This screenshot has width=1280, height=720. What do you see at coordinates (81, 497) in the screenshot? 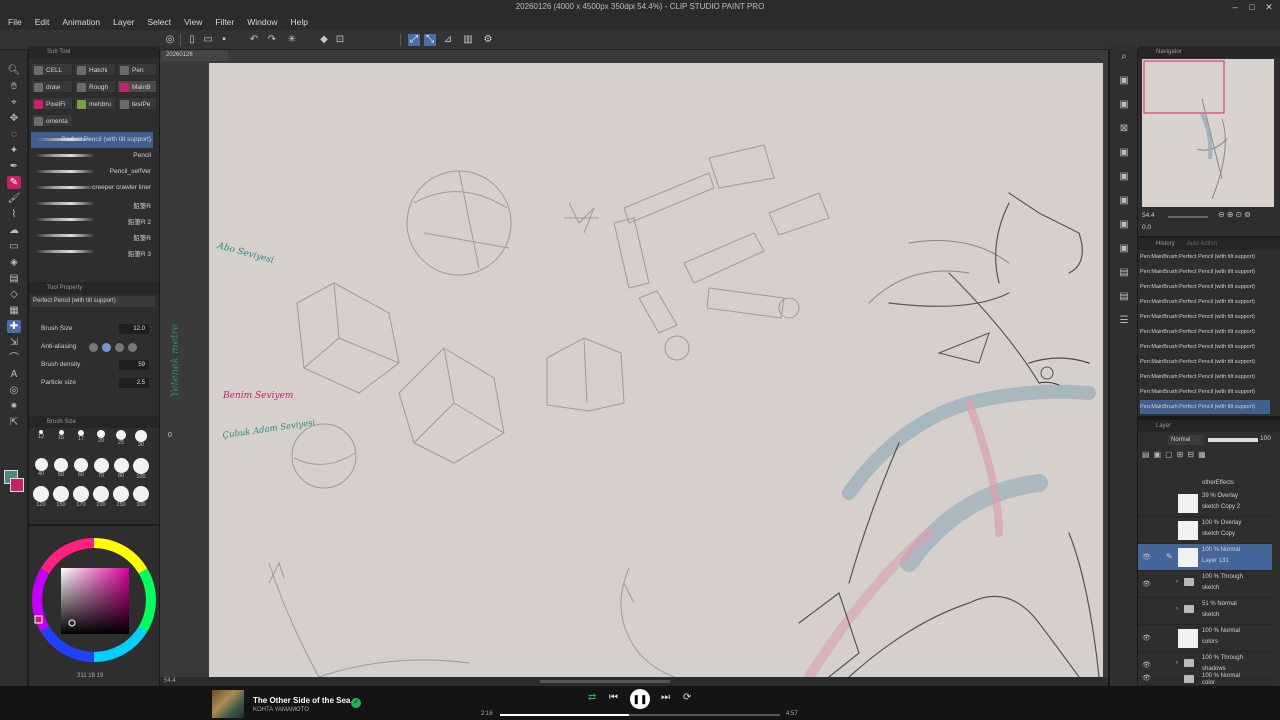
I see `size-preset: 170` at bounding box center [81, 497].